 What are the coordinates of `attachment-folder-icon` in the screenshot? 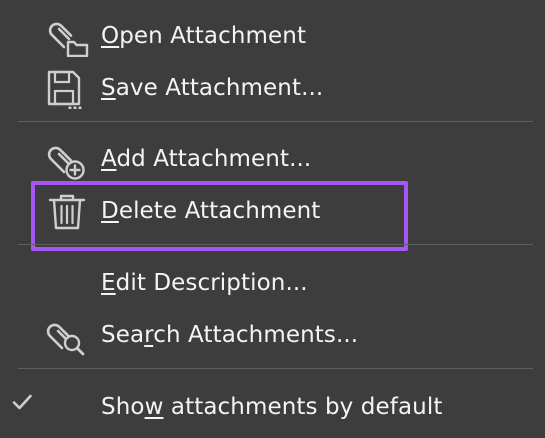 It's located at (68, 39).